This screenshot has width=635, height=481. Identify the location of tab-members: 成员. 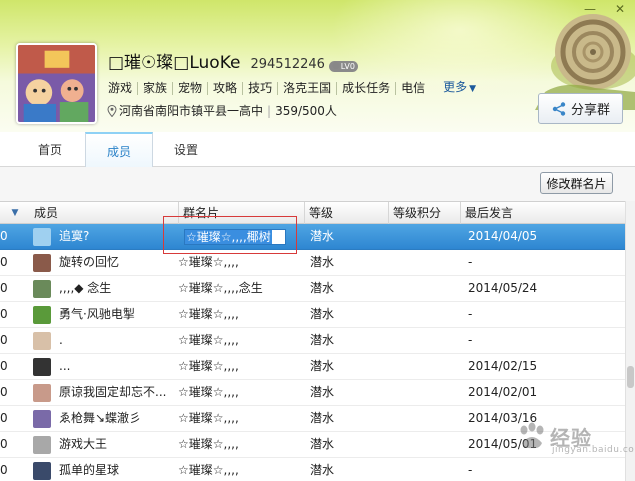
(119, 150).